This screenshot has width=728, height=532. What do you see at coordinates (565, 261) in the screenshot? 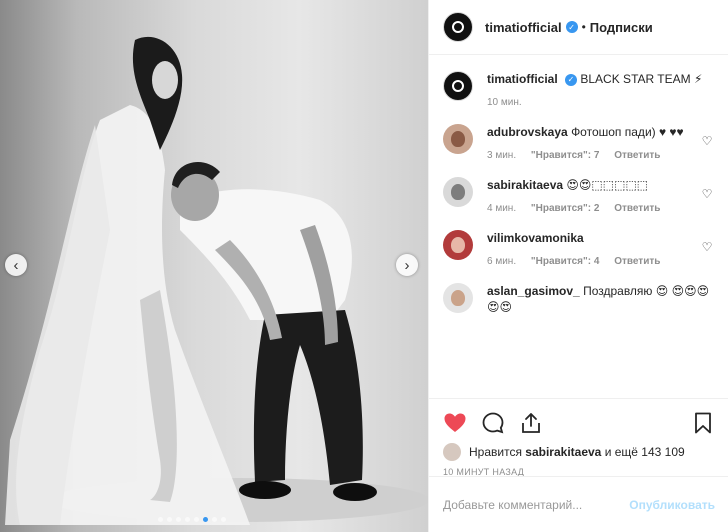
I see `comment-likes: "Нравится": 4` at bounding box center [565, 261].